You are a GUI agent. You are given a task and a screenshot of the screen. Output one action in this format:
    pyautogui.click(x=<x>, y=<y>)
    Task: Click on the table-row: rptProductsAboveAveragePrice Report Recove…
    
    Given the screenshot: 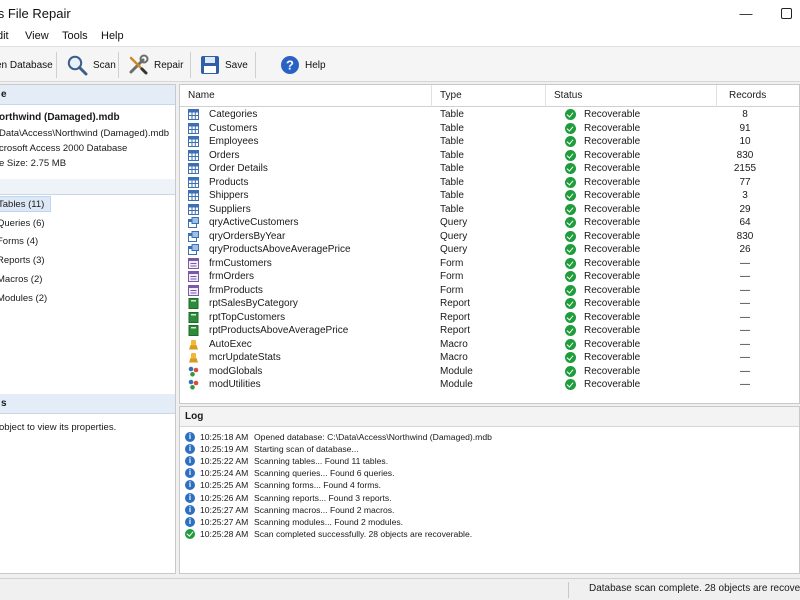 What is the action you would take?
    pyautogui.click(x=489, y=331)
    